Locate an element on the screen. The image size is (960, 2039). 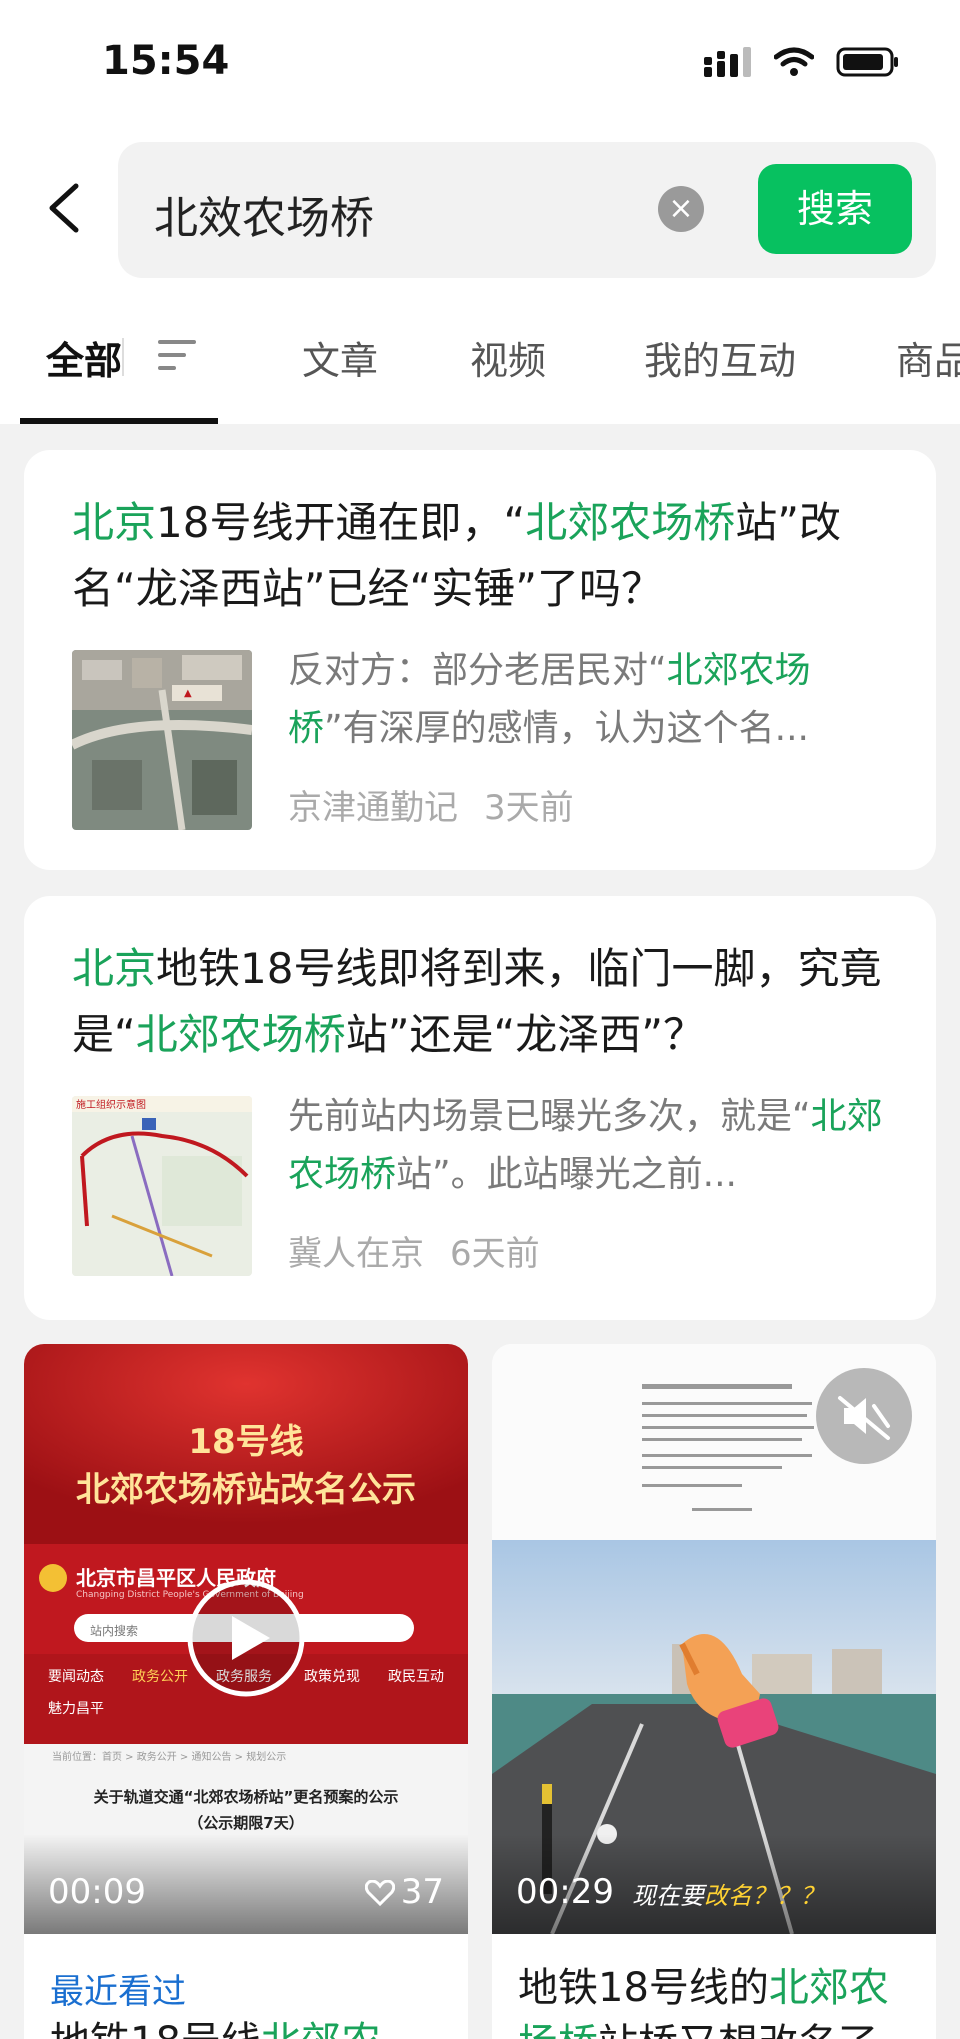
article-time: 3天前 is located at coordinates (529, 808).